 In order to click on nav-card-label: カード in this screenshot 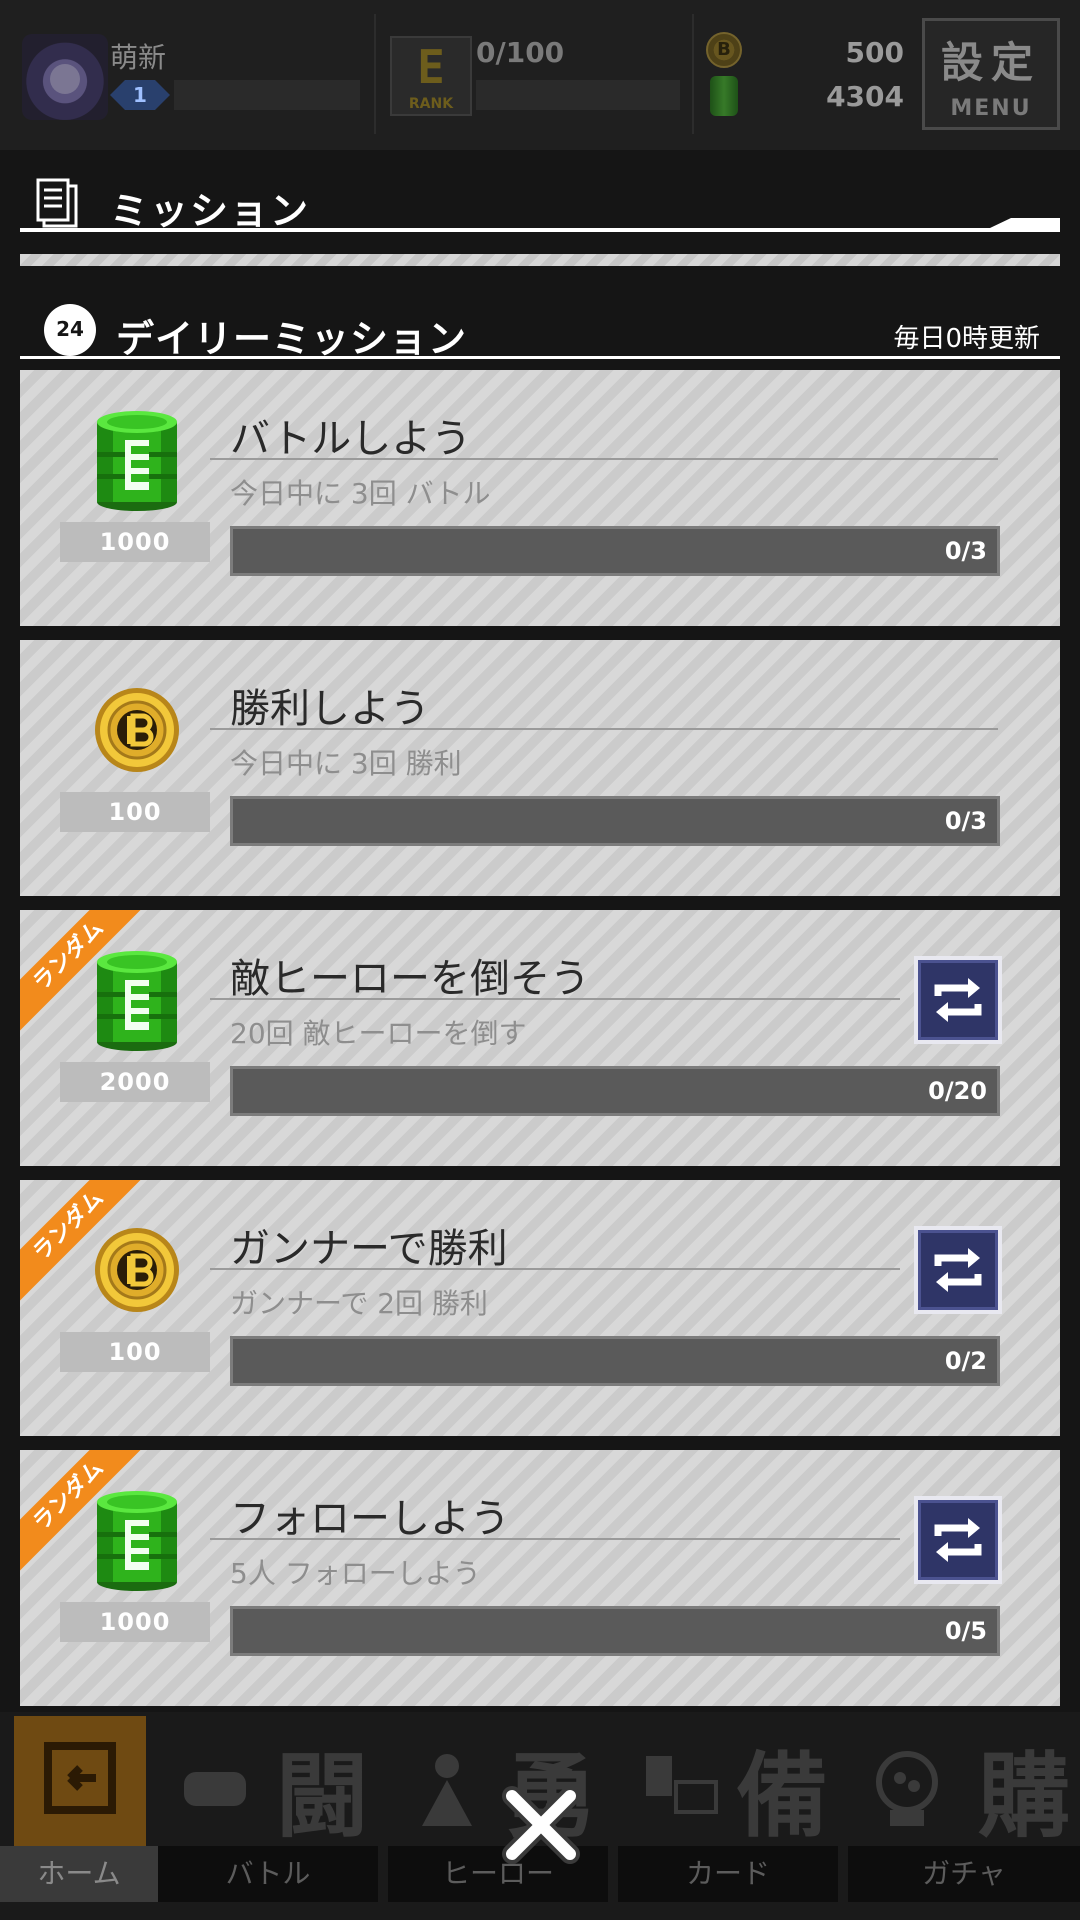, I will do `click(728, 1874)`.